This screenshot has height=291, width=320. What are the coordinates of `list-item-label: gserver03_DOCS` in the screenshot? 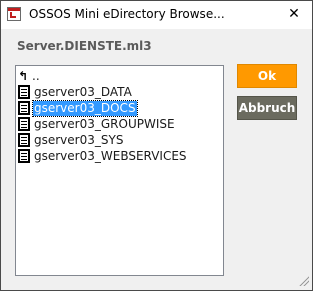 It's located at (85, 108).